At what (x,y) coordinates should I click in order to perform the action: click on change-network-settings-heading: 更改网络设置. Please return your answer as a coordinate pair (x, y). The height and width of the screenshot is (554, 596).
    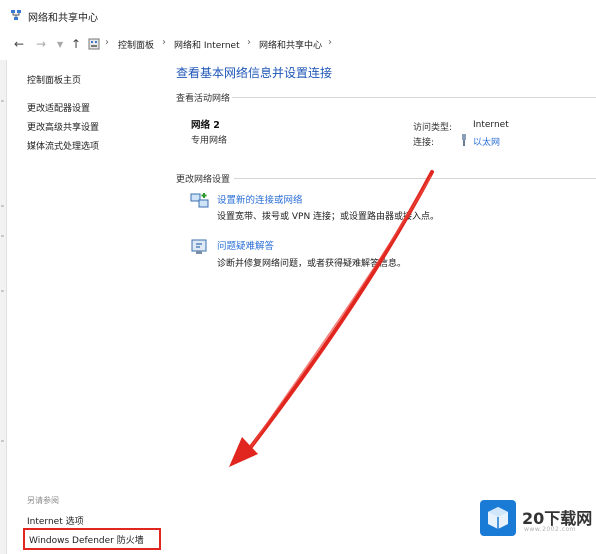
    Looking at the image, I should click on (203, 180).